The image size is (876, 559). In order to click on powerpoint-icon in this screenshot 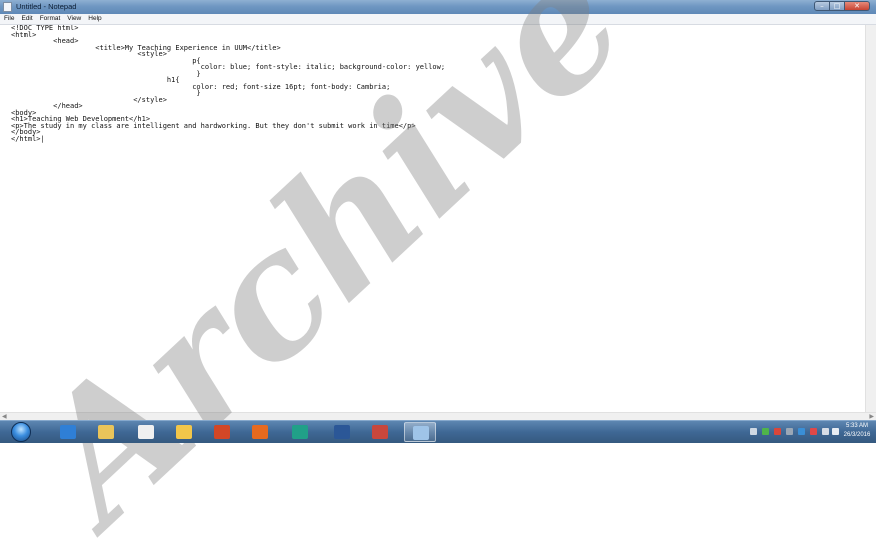, I will do `click(222, 432)`.